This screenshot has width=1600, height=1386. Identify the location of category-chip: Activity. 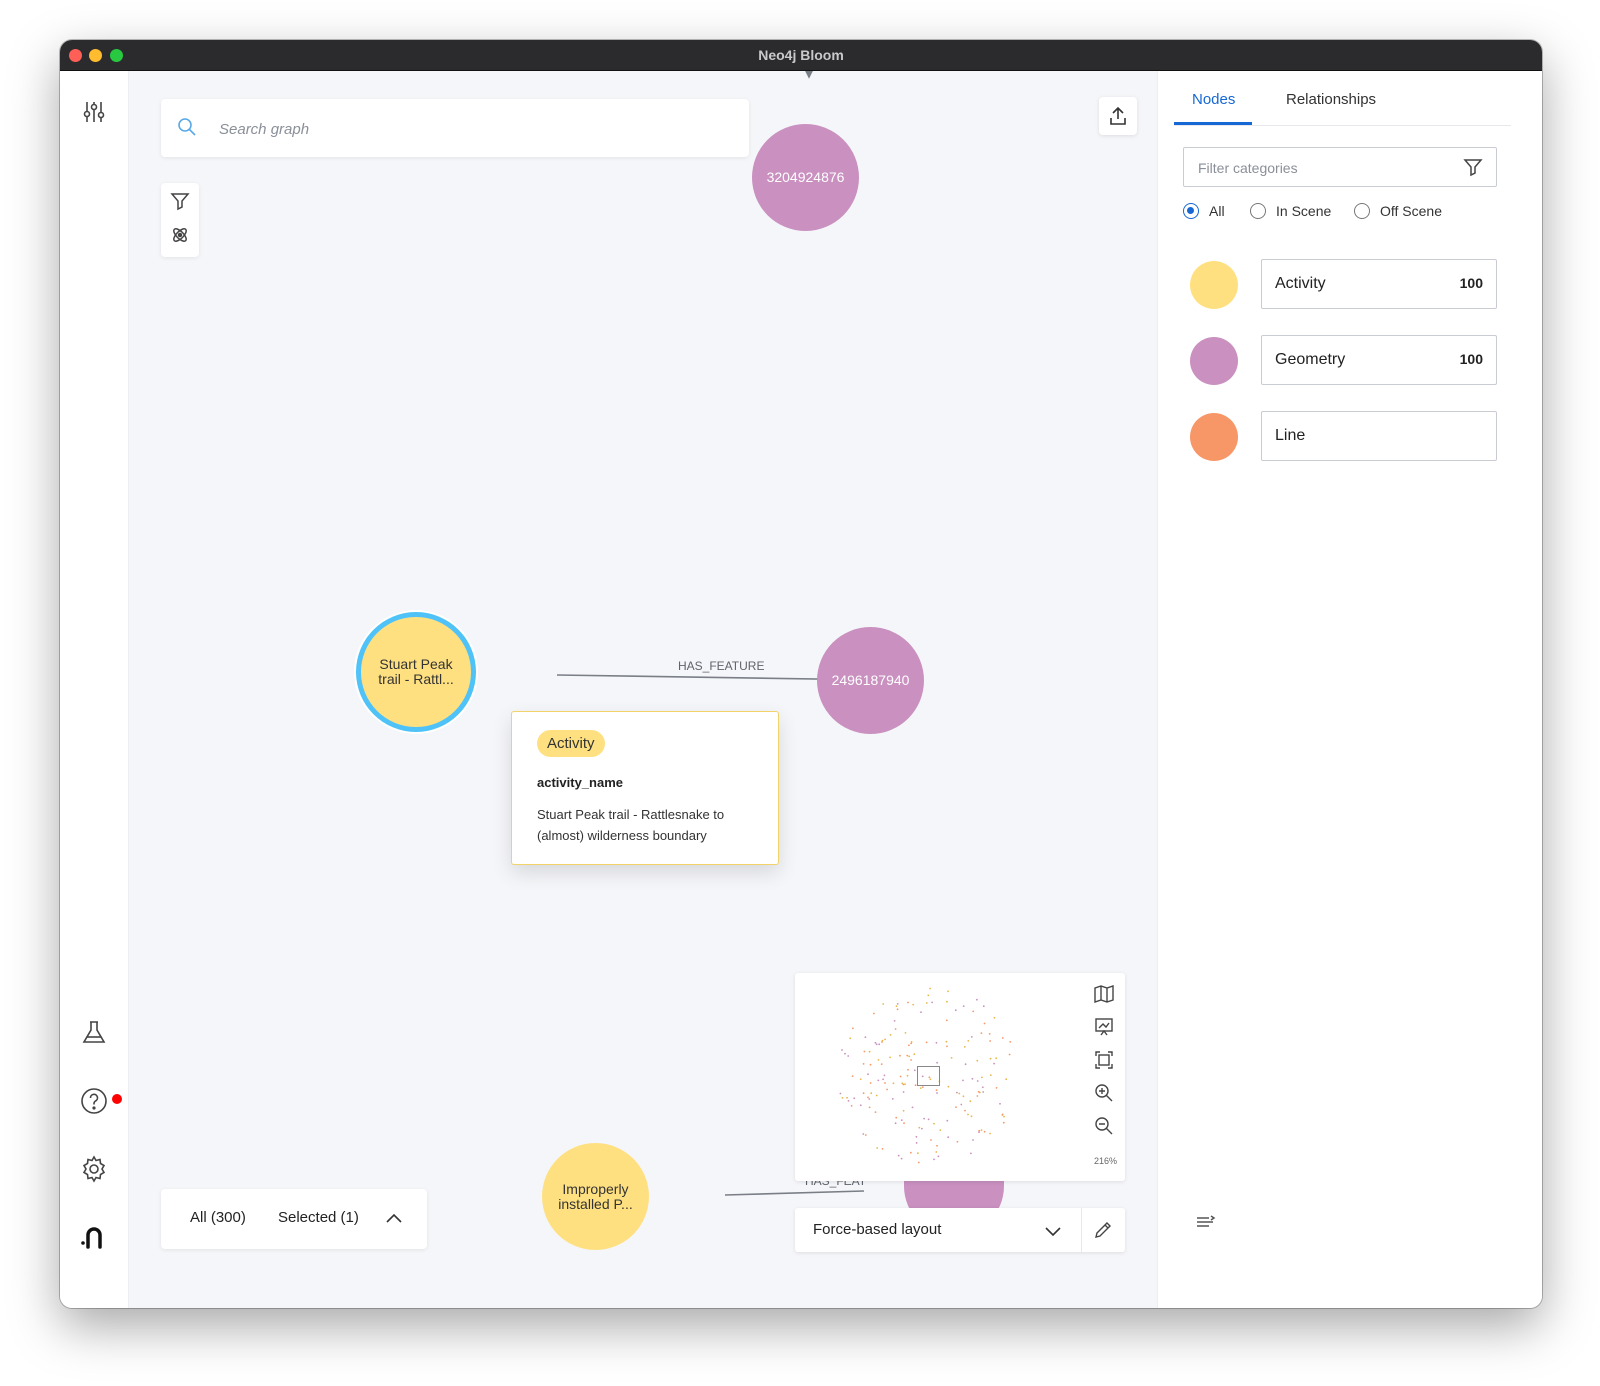
(571, 743).